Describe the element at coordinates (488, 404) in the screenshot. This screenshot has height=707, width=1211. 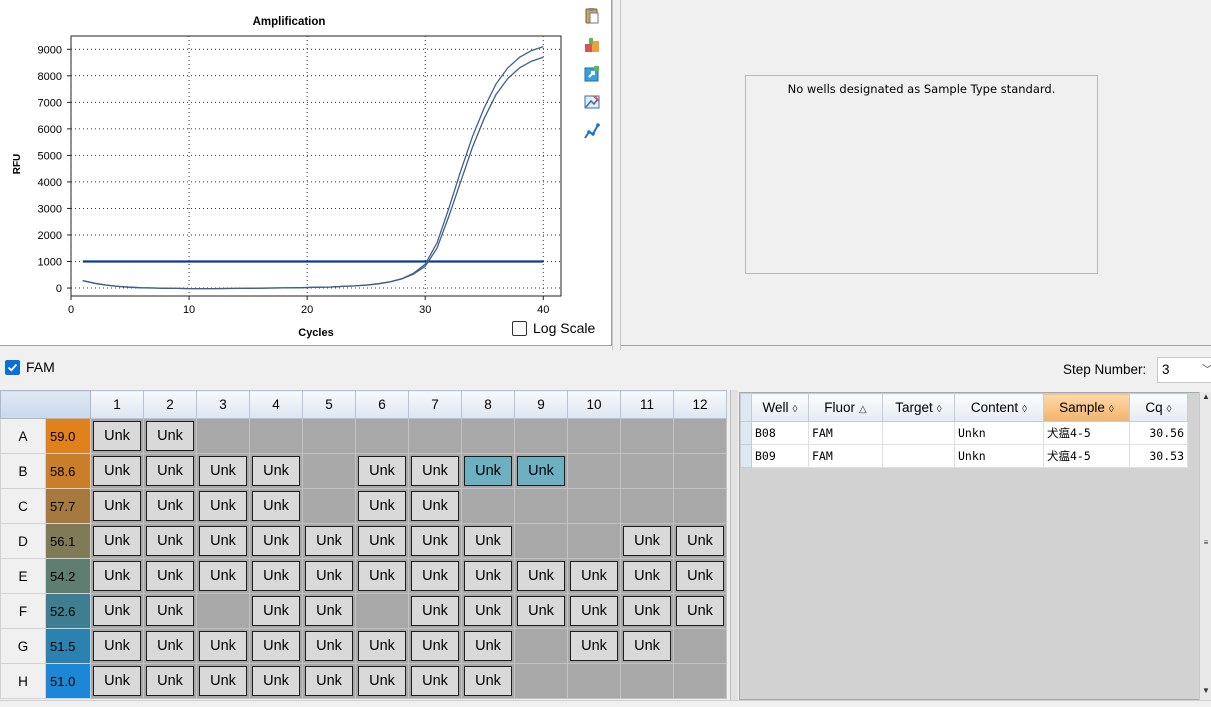
I see `plate-column-header: 8` at that location.